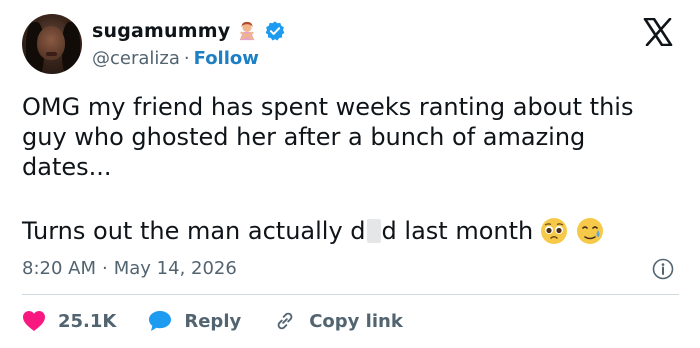 The image size is (700, 348). Describe the element at coordinates (663, 269) in the screenshot. I see `info-icon` at that location.